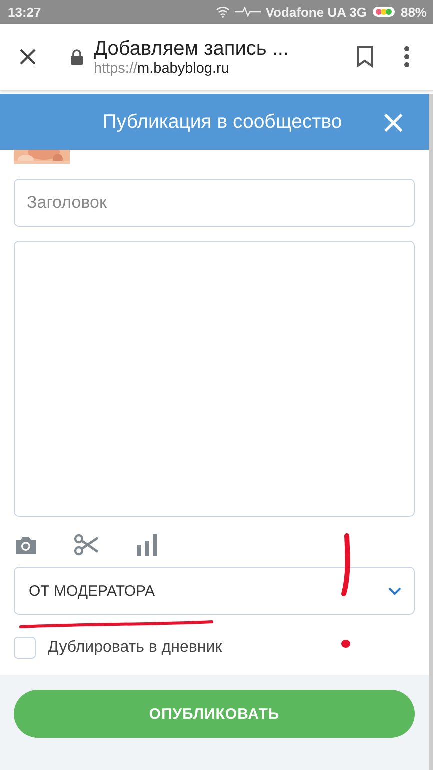  Describe the element at coordinates (395, 591) in the screenshot. I see `chevron-icon` at that location.